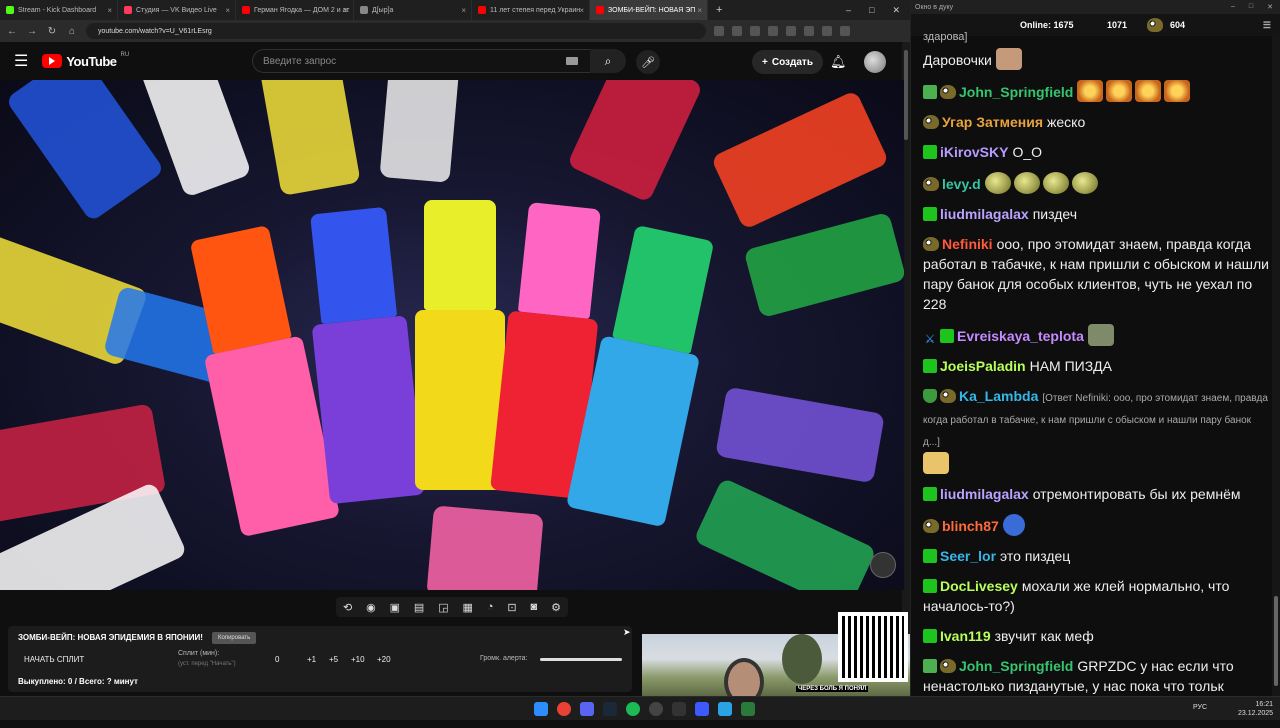  Describe the element at coordinates (52, 31) in the screenshot. I see `reload-icon: ↻` at that location.